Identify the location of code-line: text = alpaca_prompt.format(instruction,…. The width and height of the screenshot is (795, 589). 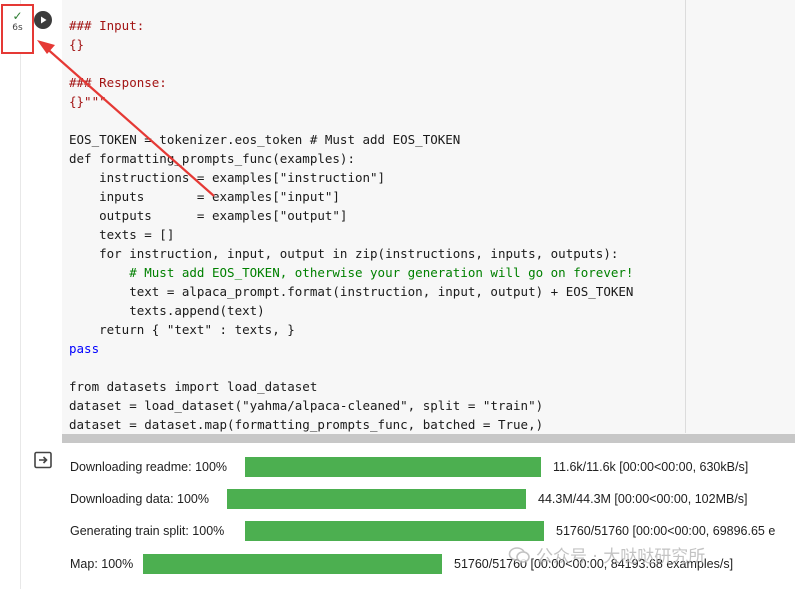
(351, 291).